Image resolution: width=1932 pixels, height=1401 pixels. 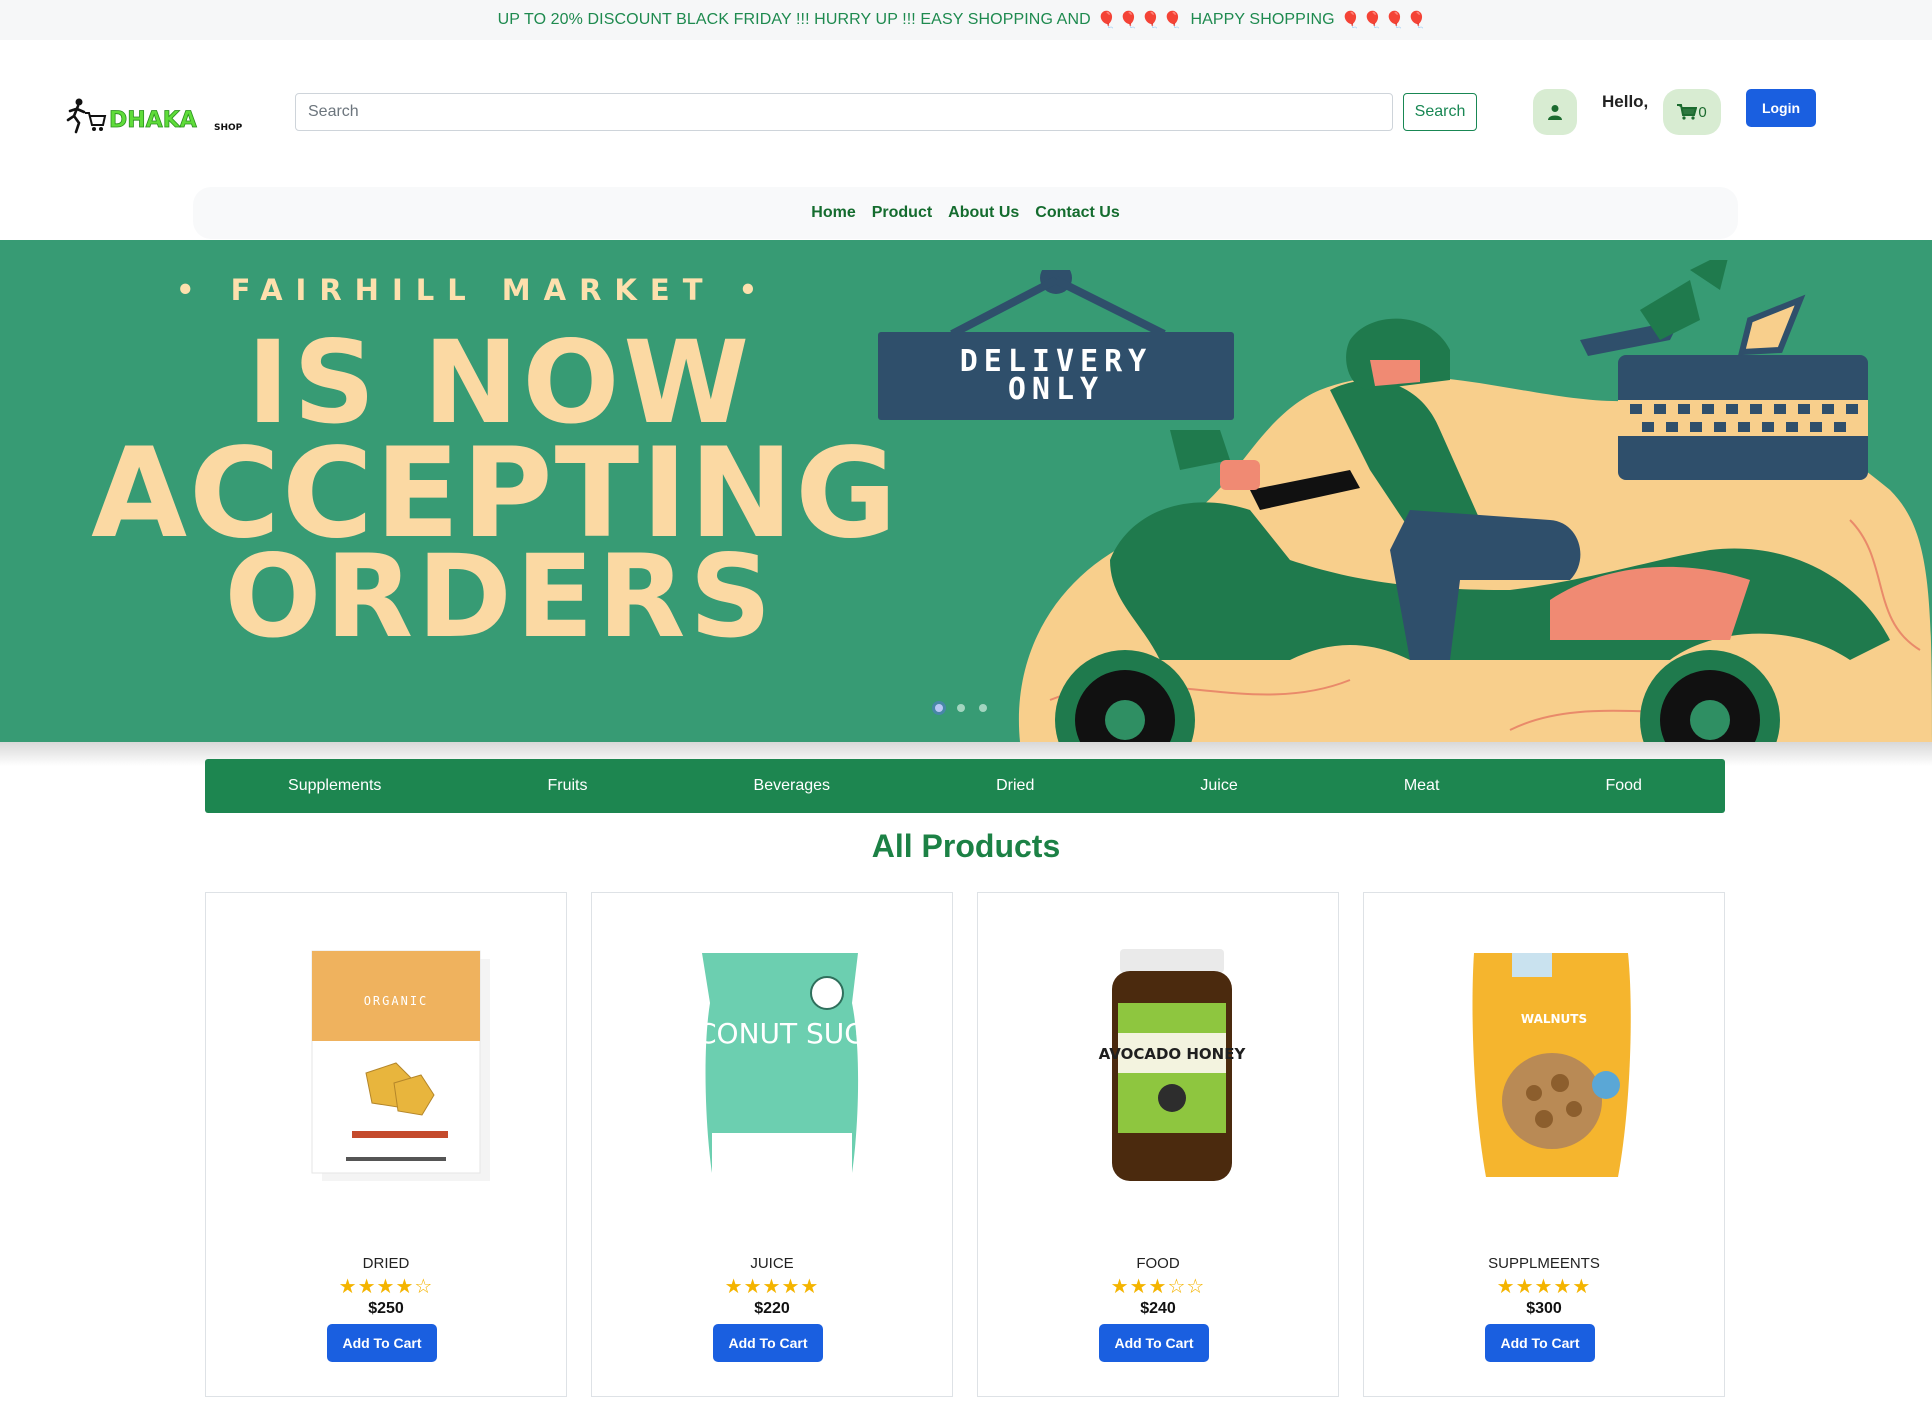 I want to click on svg-text: SHOP, so click(x=228, y=128).